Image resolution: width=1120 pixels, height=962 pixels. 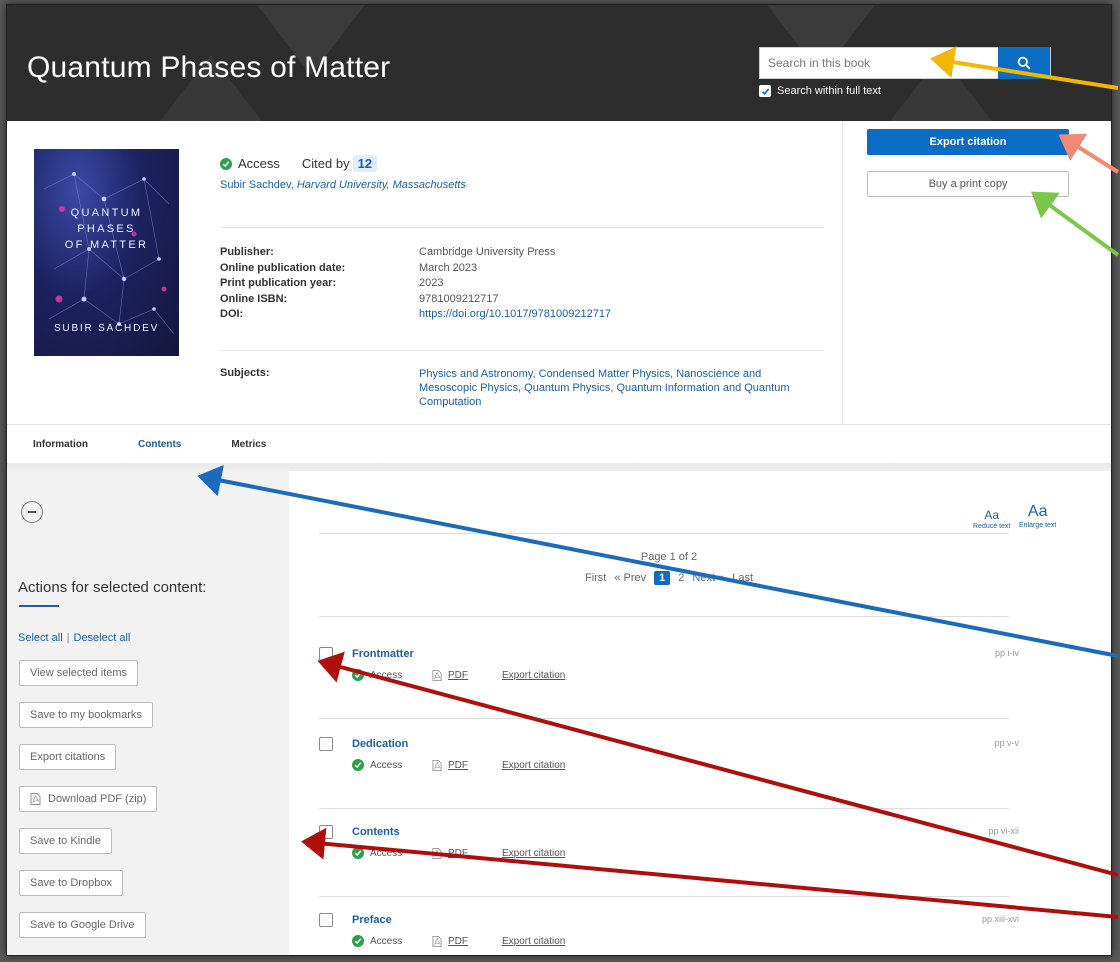 I want to click on export-citations-button: Export citations, so click(x=68, y=757).